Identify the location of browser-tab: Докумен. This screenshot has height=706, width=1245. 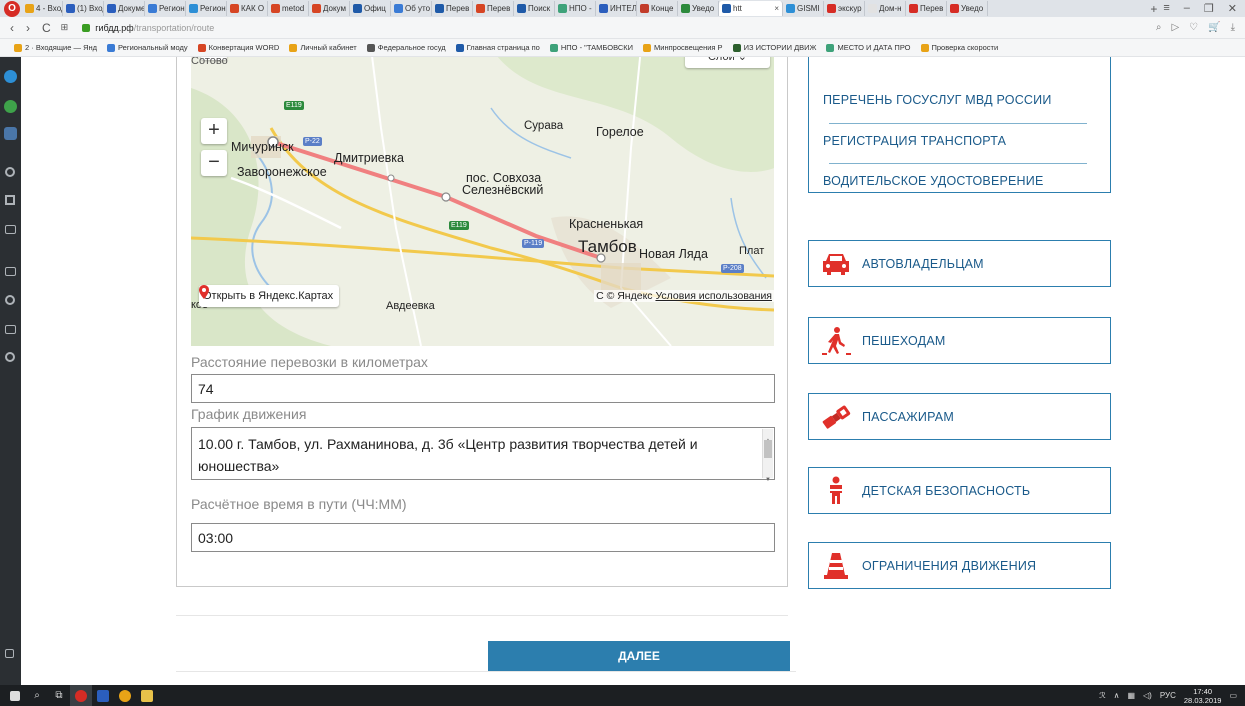
(124, 8).